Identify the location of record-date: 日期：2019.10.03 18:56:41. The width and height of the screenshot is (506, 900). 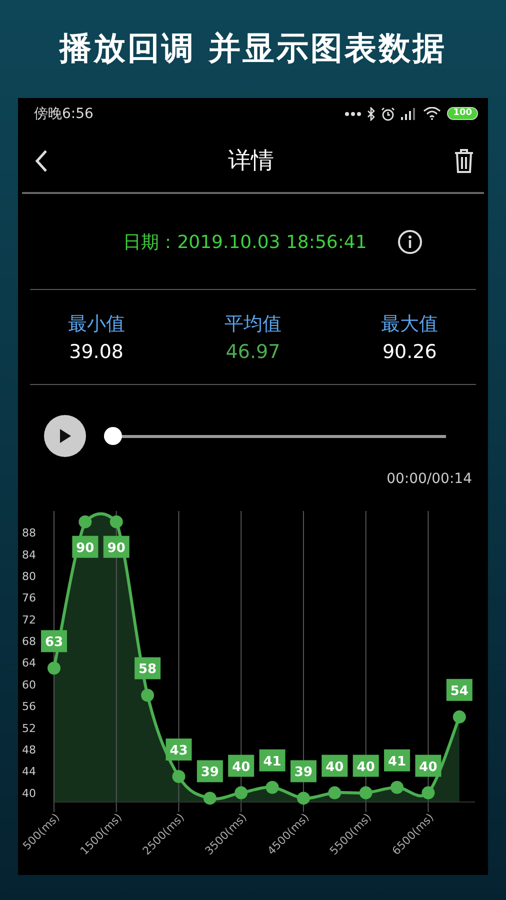
(245, 242).